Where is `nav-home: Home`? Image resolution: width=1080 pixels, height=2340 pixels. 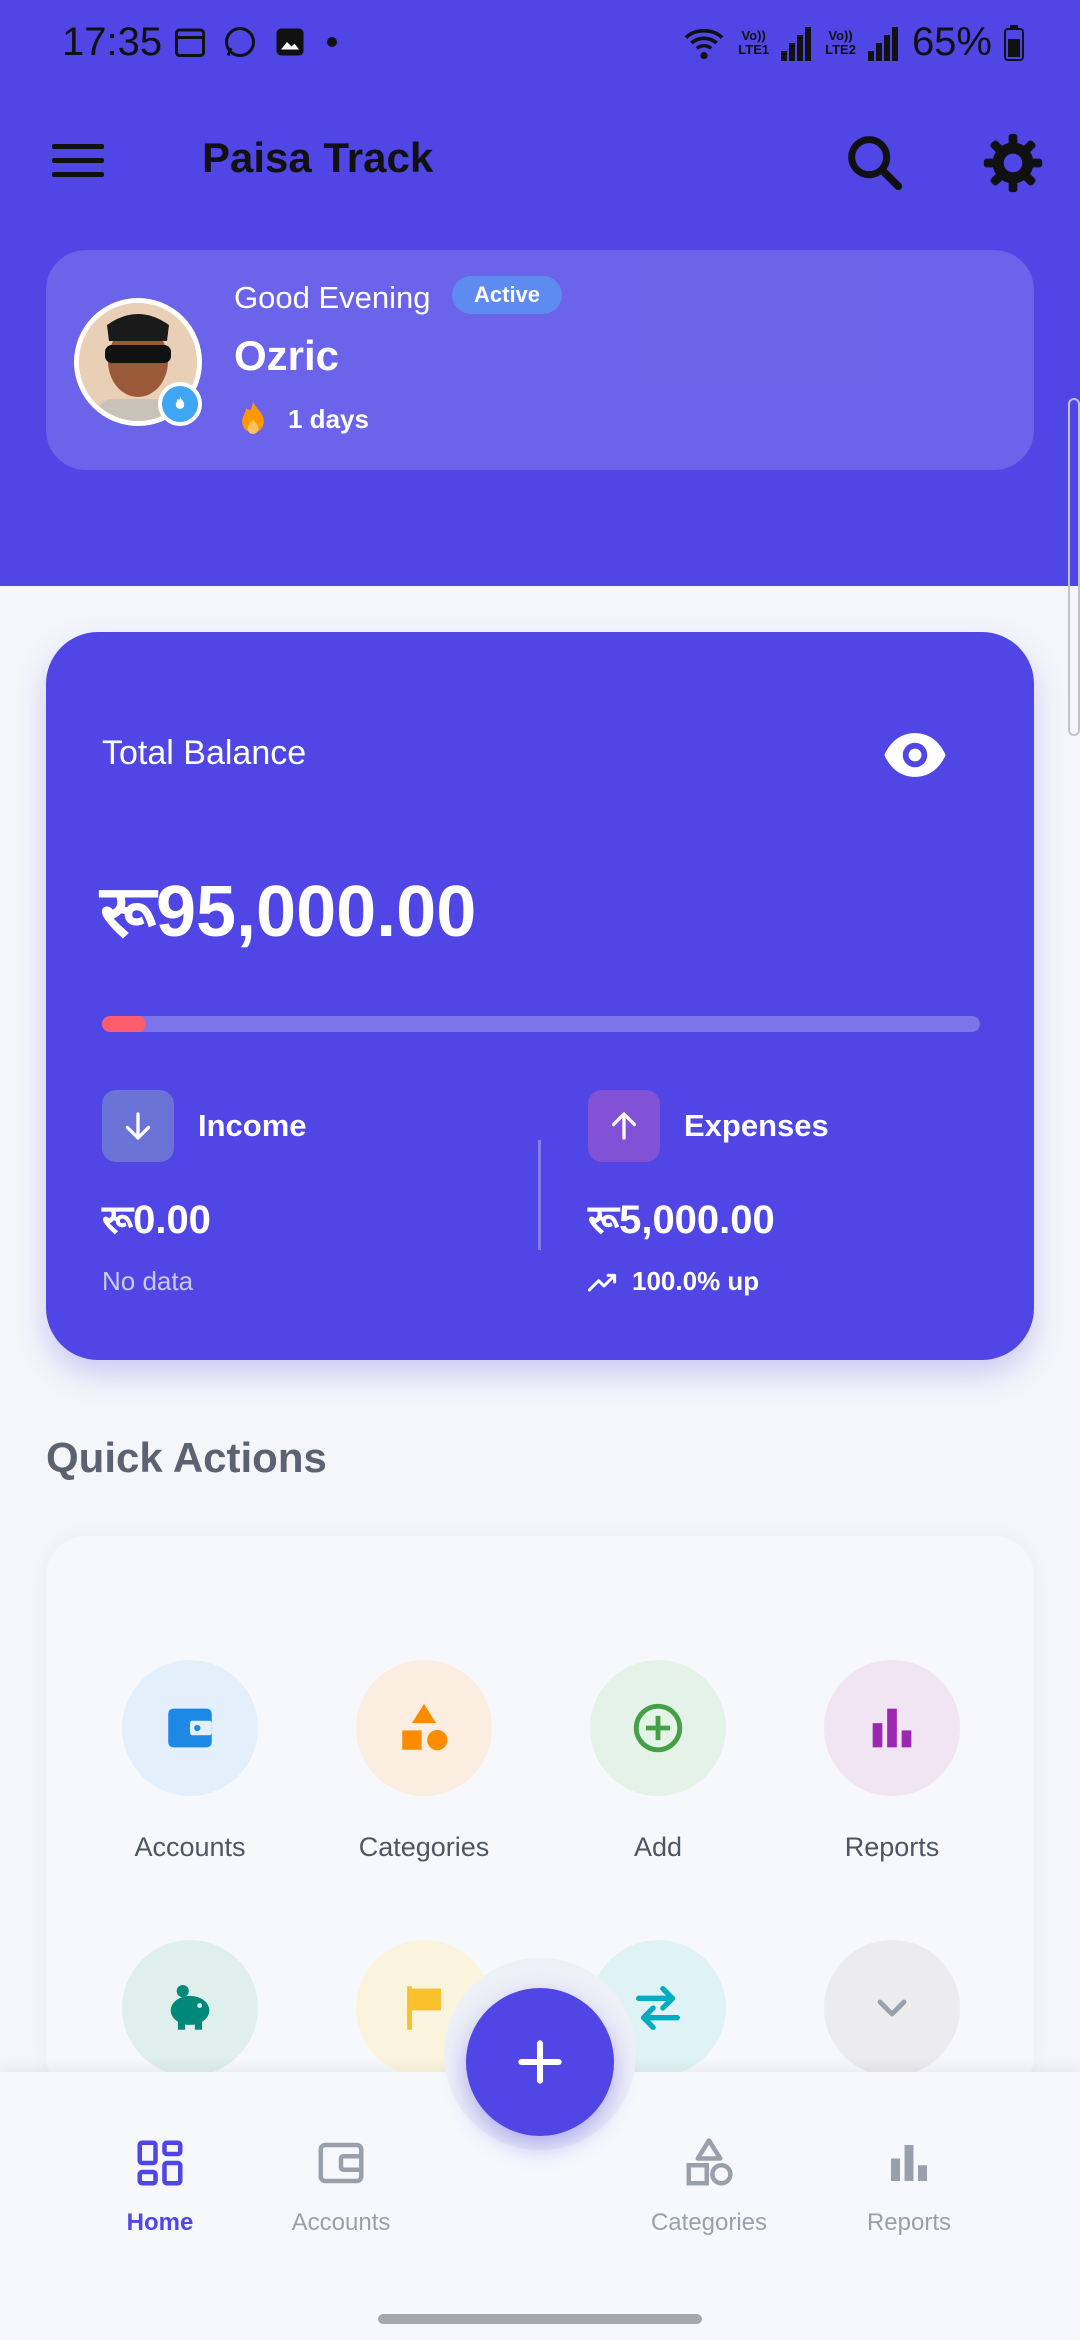
nav-home: Home is located at coordinates (160, 2186).